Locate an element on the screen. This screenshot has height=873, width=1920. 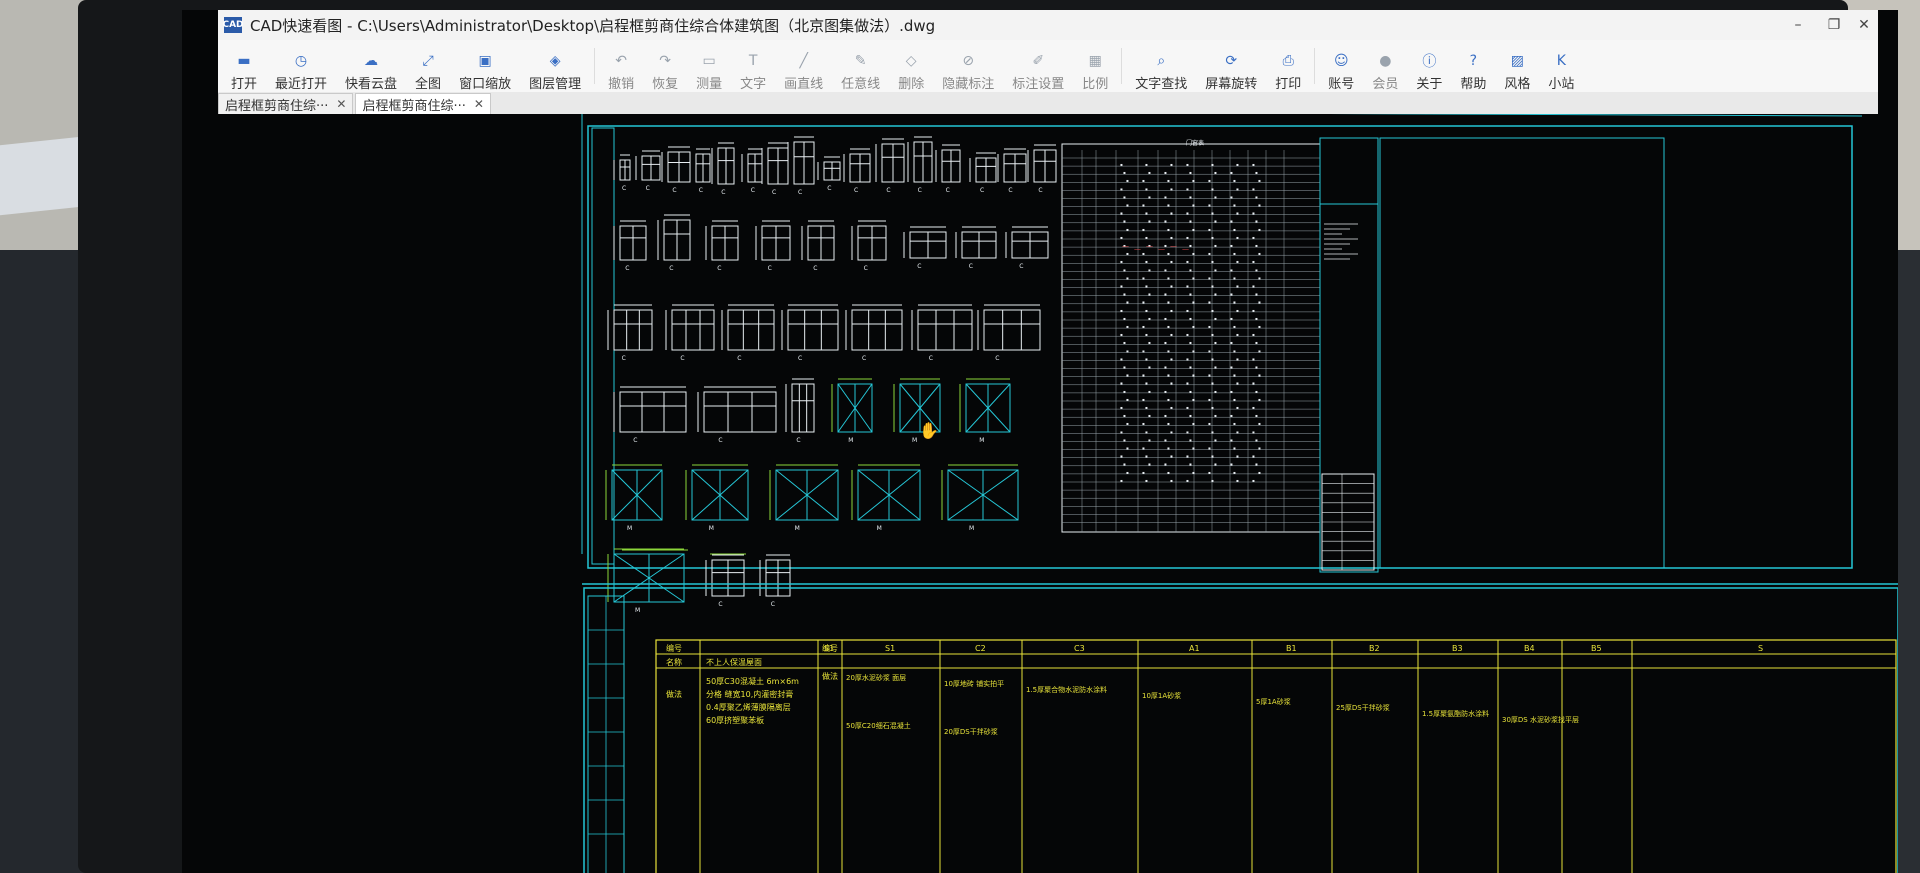
toolbar-button-window-zoom: ▣ 窗口缩放 is located at coordinates (485, 67).